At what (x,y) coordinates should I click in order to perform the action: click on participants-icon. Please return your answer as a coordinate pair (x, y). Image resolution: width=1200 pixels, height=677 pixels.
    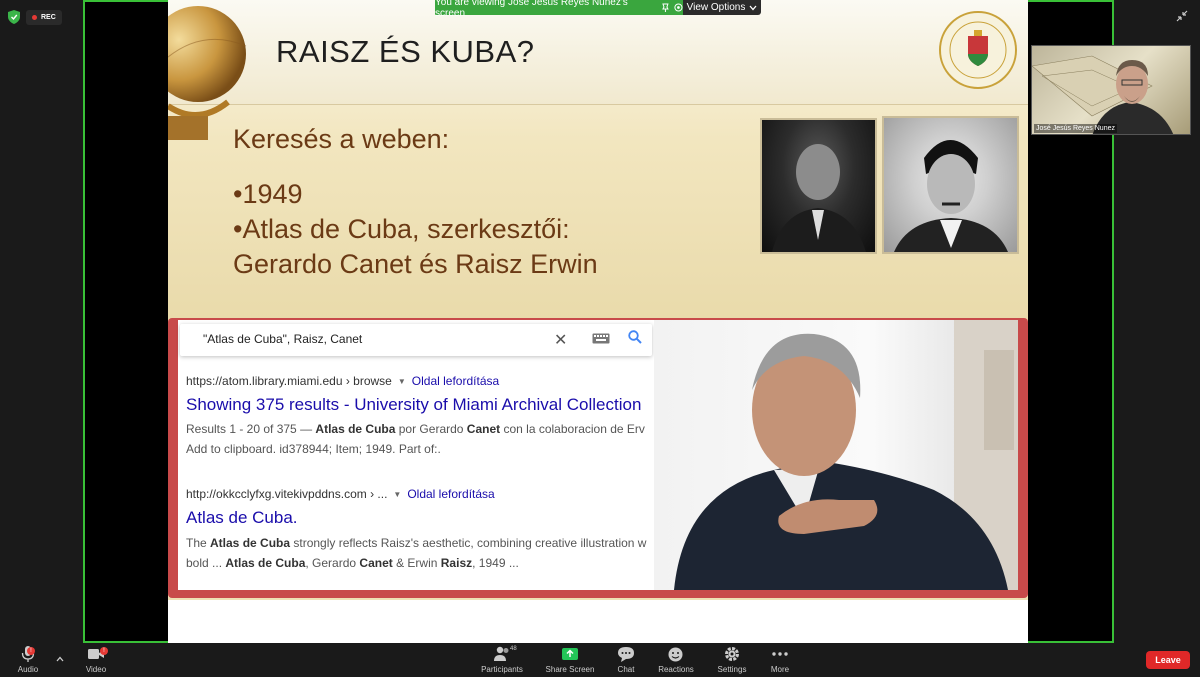
    Looking at the image, I should click on (501, 653).